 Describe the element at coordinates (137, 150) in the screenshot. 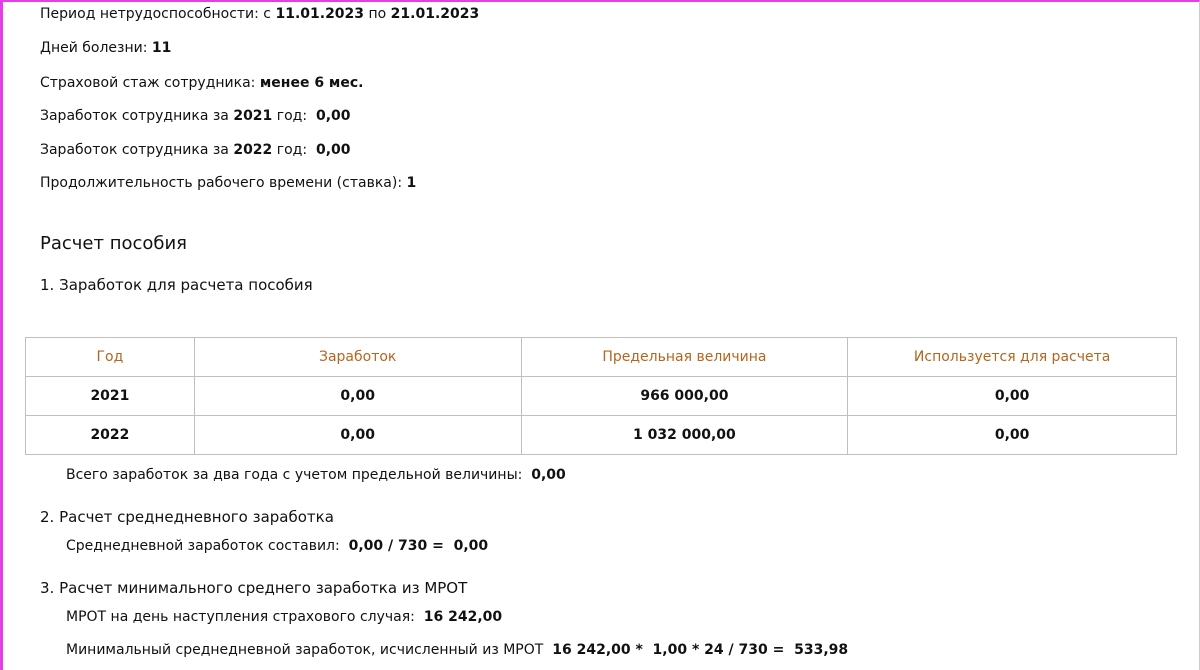

I see `earnings-2022-label: Заработок сотрудника за` at that location.